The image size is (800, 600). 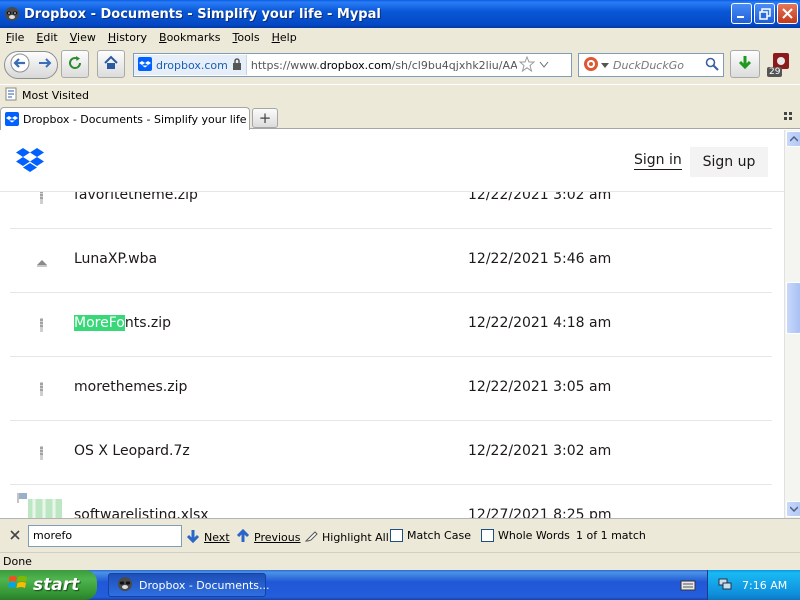 I want to click on scroll-up-button, so click(x=793, y=139).